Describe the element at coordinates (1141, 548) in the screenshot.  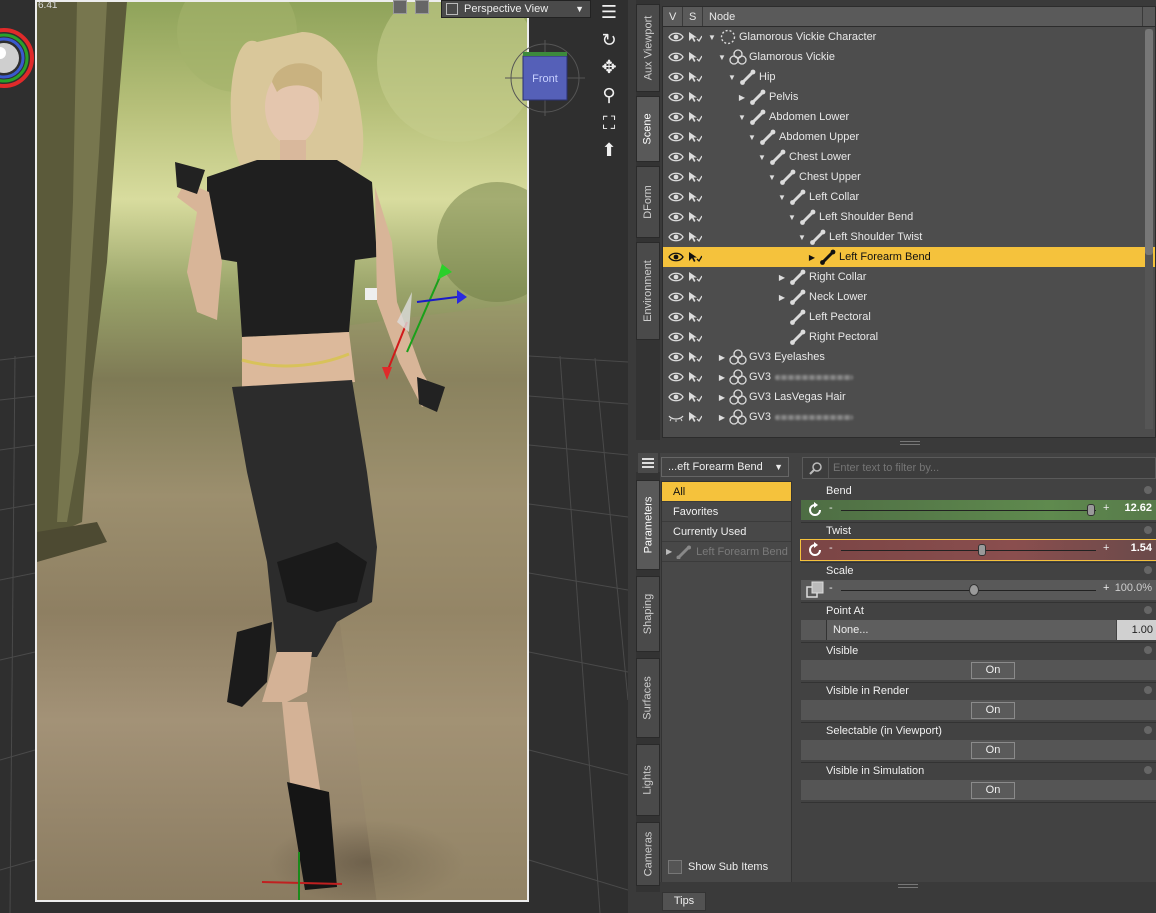
I see `twist-value: 1.54` at that location.